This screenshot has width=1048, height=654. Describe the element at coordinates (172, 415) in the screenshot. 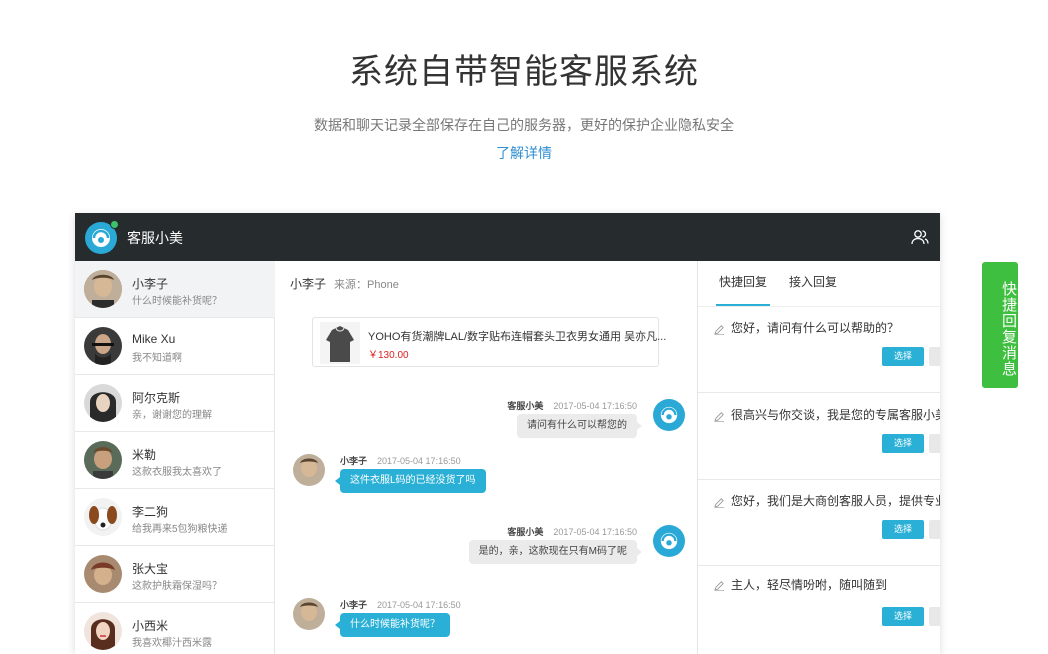

I see `contact-preview: 亲，谢谢您的理解` at that location.